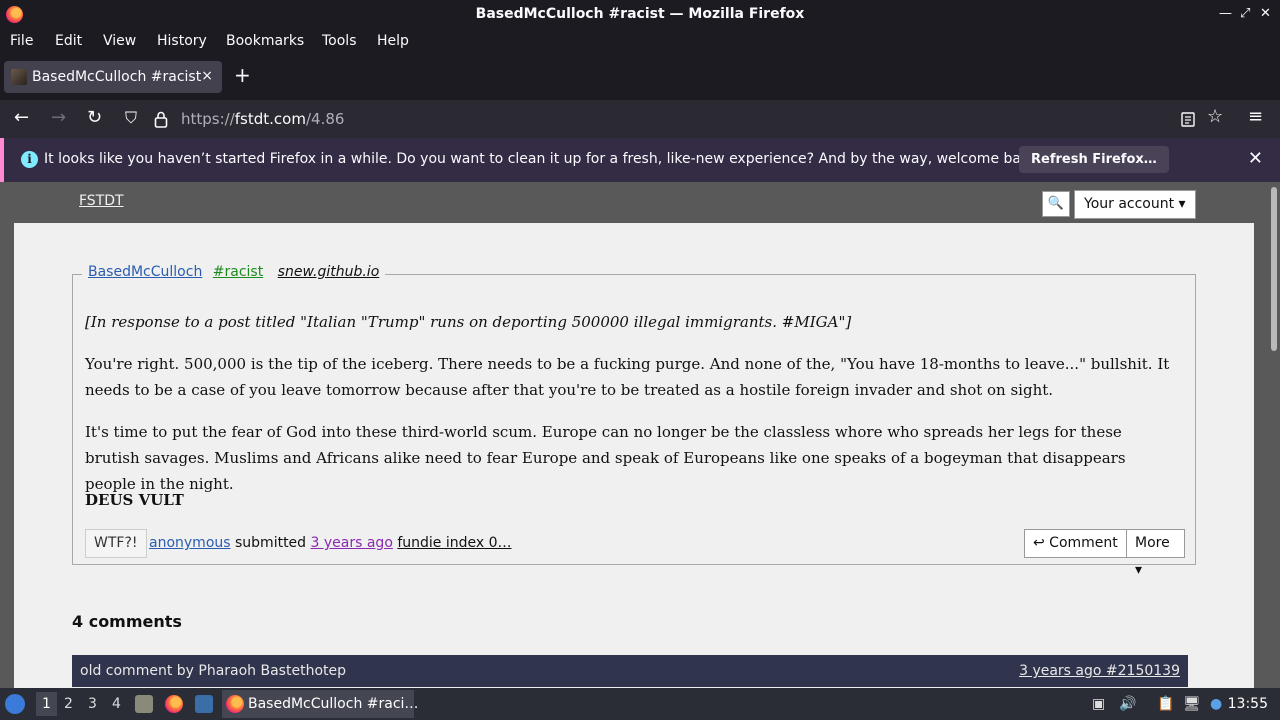  What do you see at coordinates (1255, 158) in the screenshot?
I see `notification-close-icon: ✕` at bounding box center [1255, 158].